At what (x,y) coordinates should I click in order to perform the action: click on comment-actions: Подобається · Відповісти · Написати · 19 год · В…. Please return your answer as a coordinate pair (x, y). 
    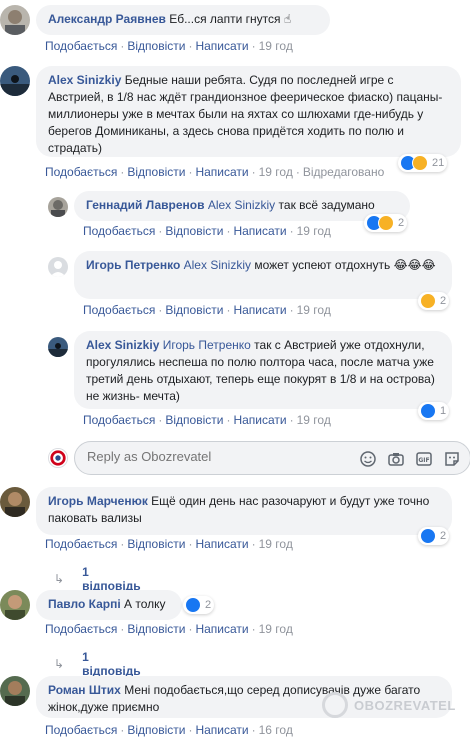
    Looking at the image, I should click on (215, 172).